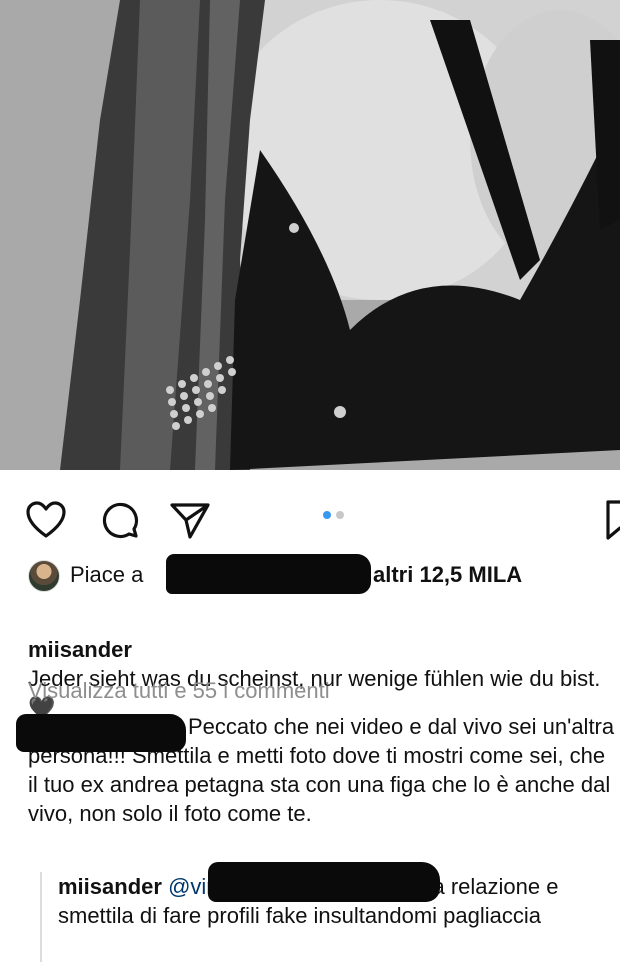 The height and width of the screenshot is (973, 620). What do you see at coordinates (609, 520) in the screenshot?
I see `bookmark-icon` at bounding box center [609, 520].